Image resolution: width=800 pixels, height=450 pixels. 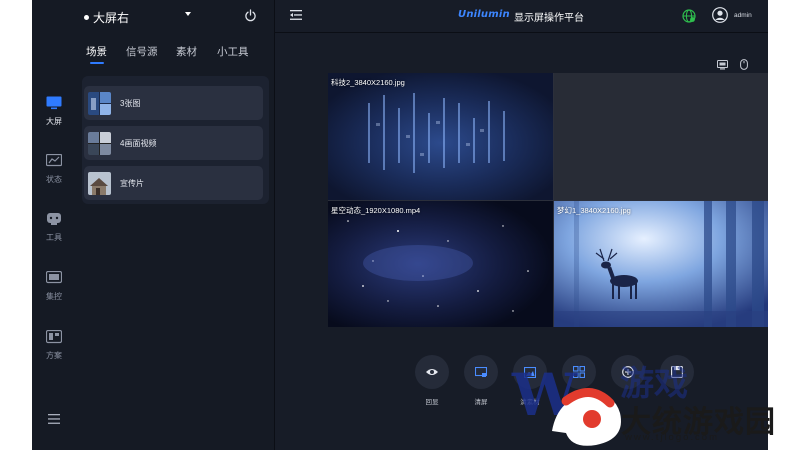 I want to click on screen-name: 大屏右, so click(x=111, y=17).